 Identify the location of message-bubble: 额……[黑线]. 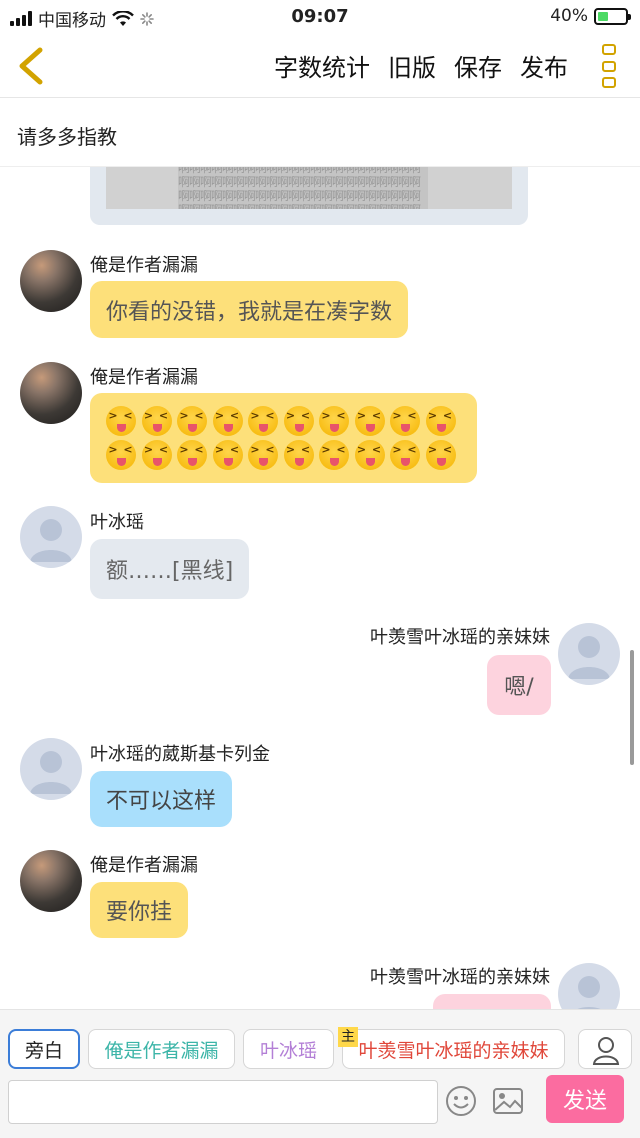
(170, 569).